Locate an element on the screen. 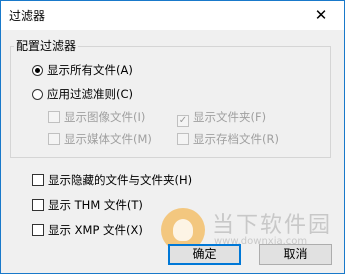 The image size is (345, 274). title-bar: 过滤器 ✕ is located at coordinates (172, 15).